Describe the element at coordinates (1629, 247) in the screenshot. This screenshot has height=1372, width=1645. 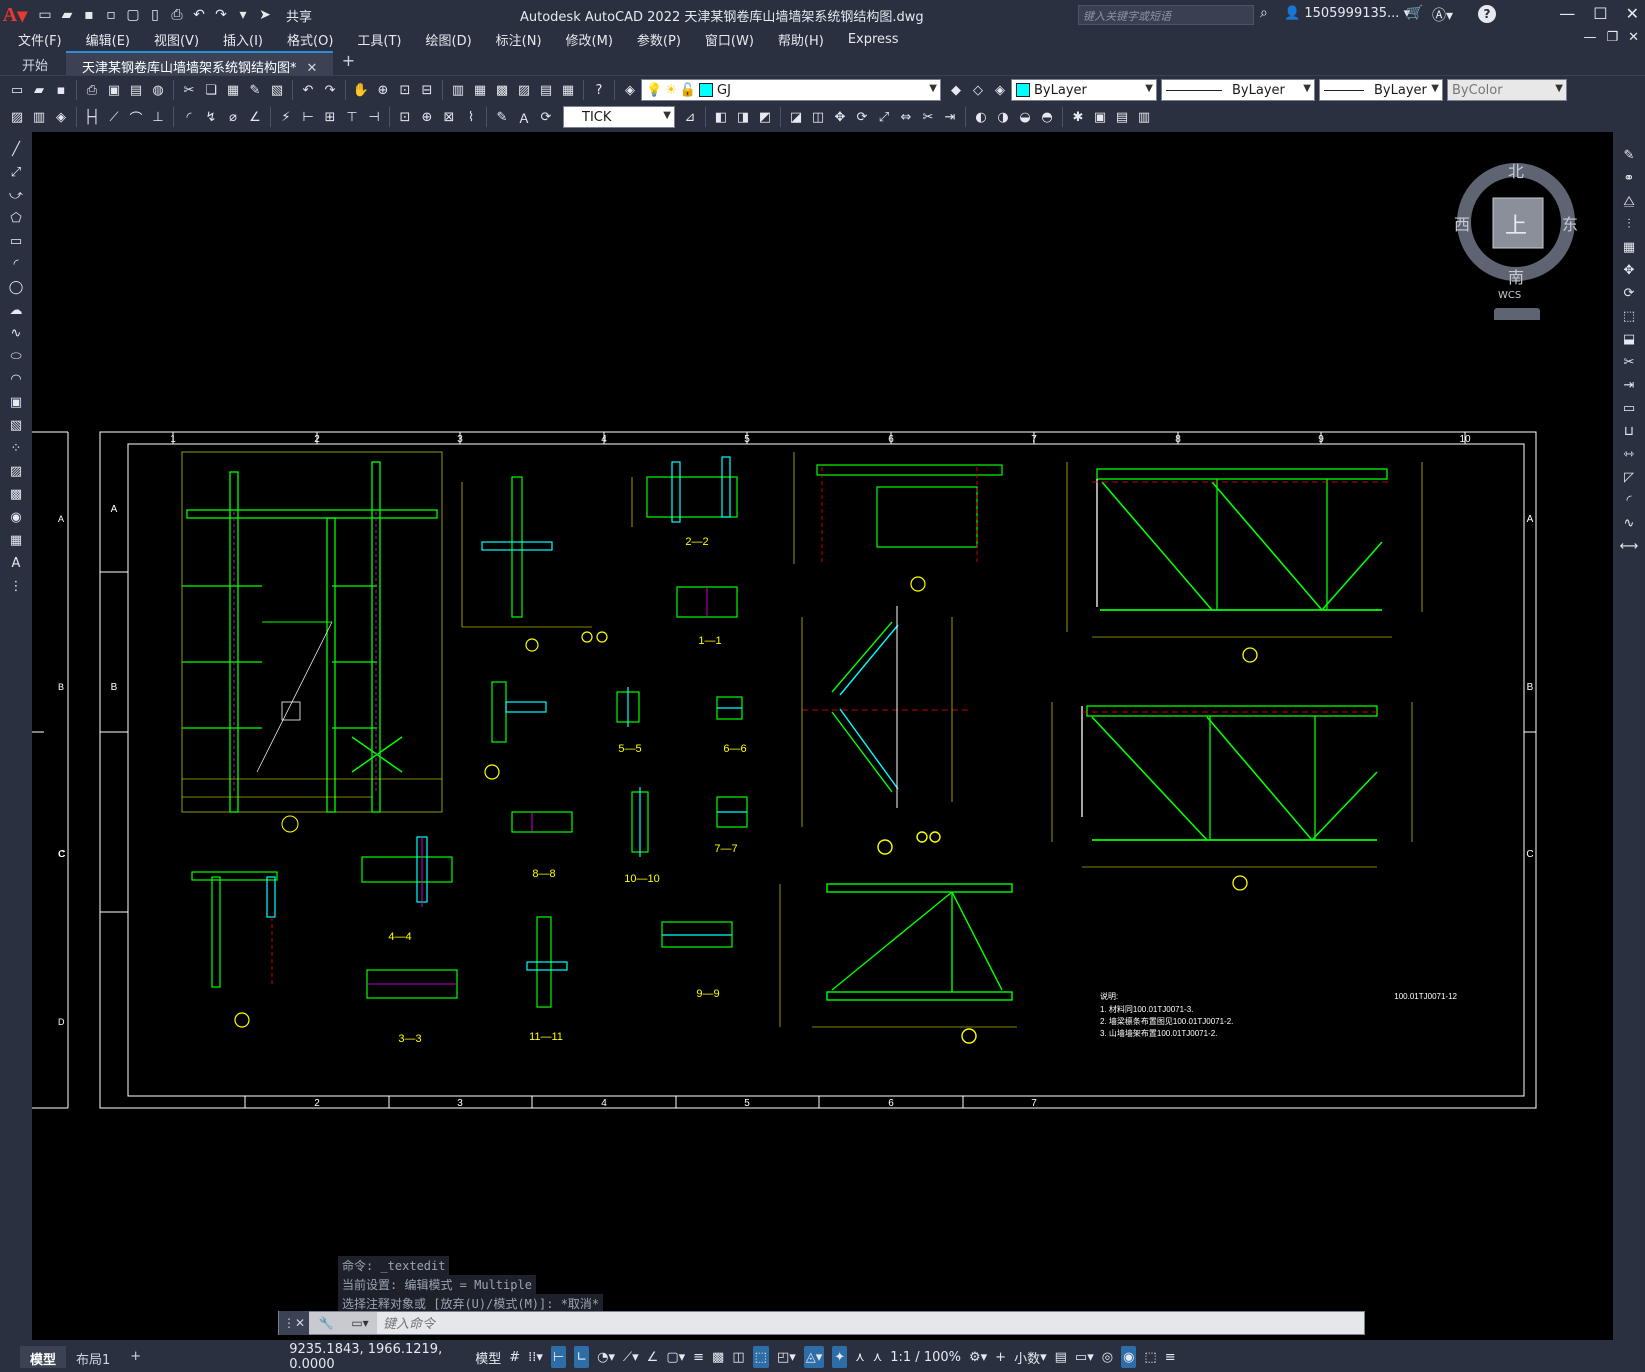
I see `array-icon: ▦` at that location.